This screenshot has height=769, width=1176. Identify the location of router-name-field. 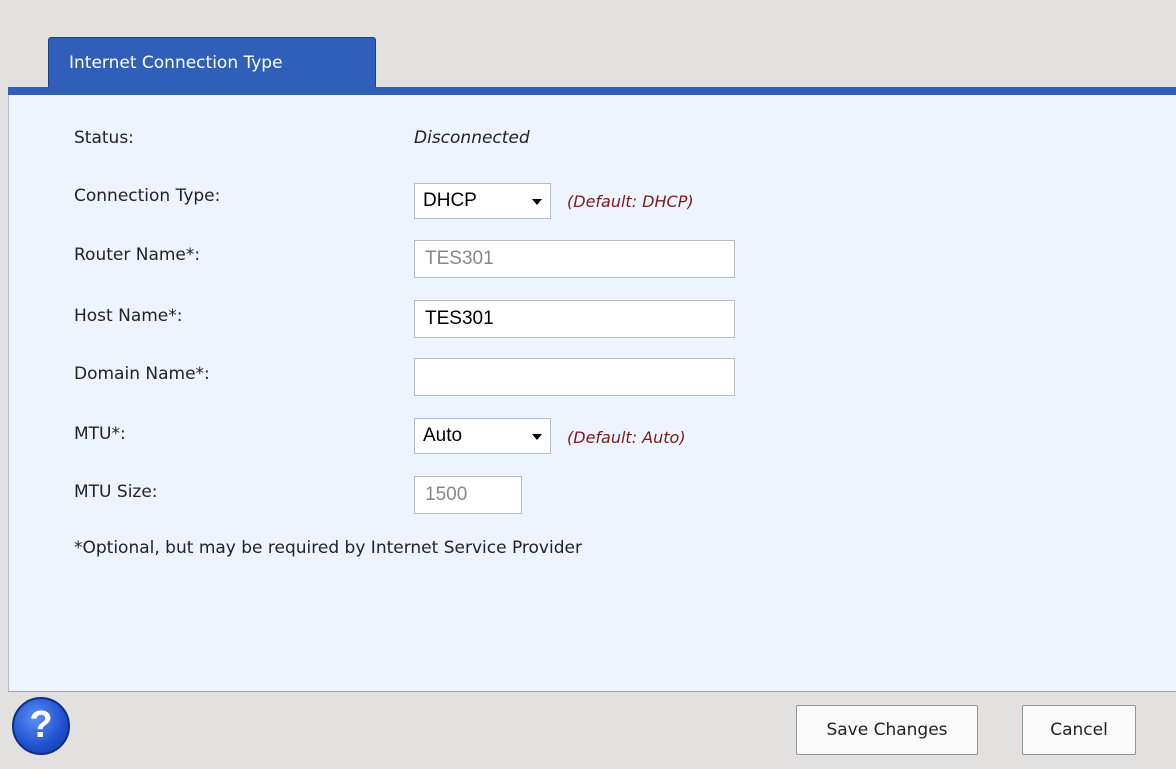
(574, 259).